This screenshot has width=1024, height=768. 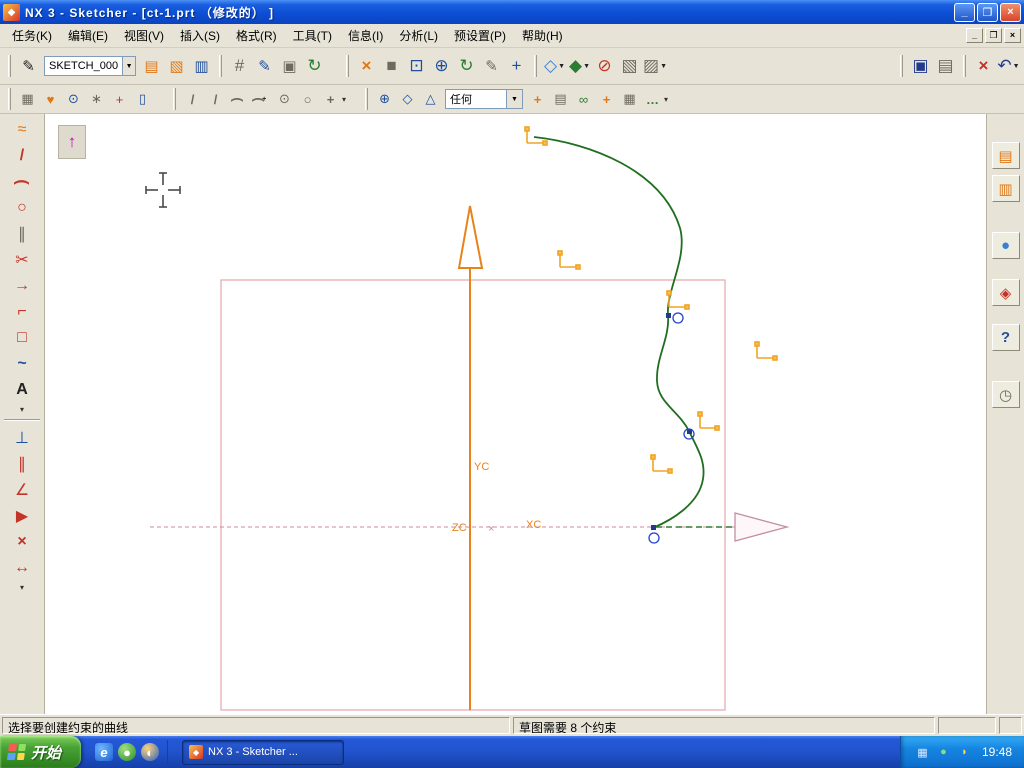 What do you see at coordinates (922, 752) in the screenshot?
I see `input-method-icon: ▦` at bounding box center [922, 752].